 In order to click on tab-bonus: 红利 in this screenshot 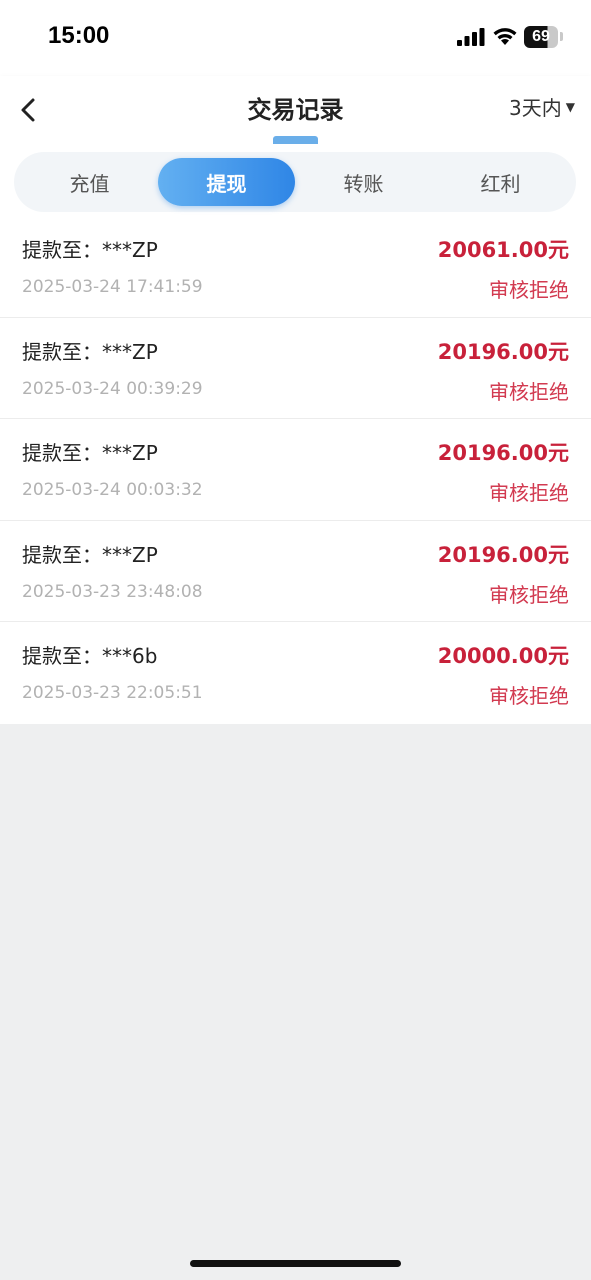, I will do `click(500, 182)`.